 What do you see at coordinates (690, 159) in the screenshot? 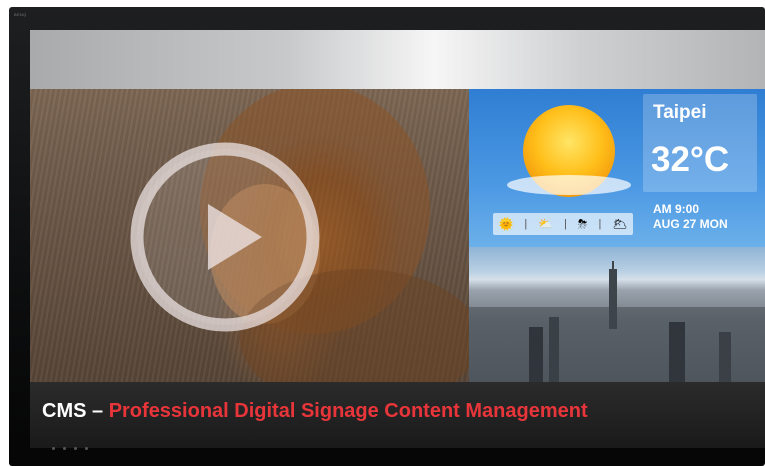
I see `temperature: 32°C` at bounding box center [690, 159].